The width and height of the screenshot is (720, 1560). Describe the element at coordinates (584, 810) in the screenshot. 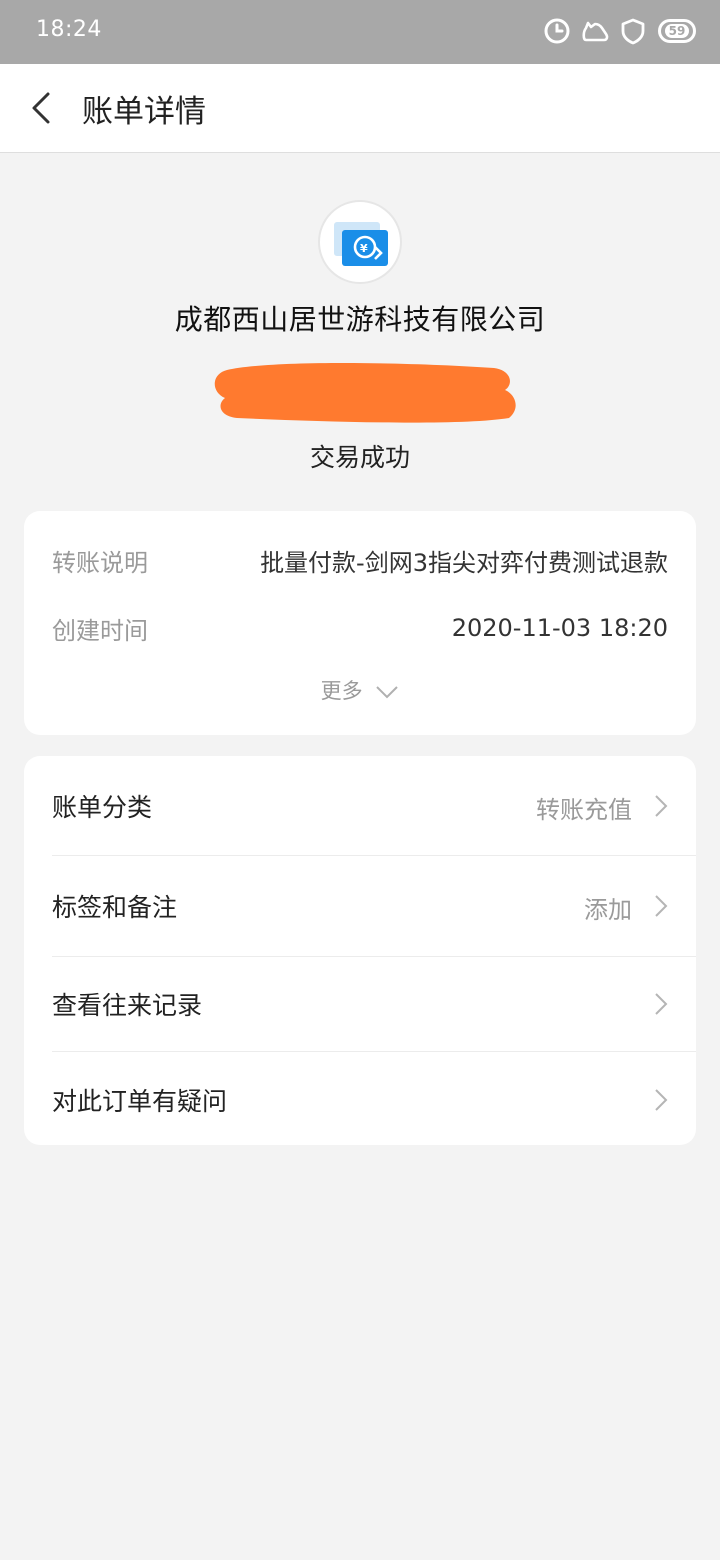

I see `item-value: 转账充值` at that location.